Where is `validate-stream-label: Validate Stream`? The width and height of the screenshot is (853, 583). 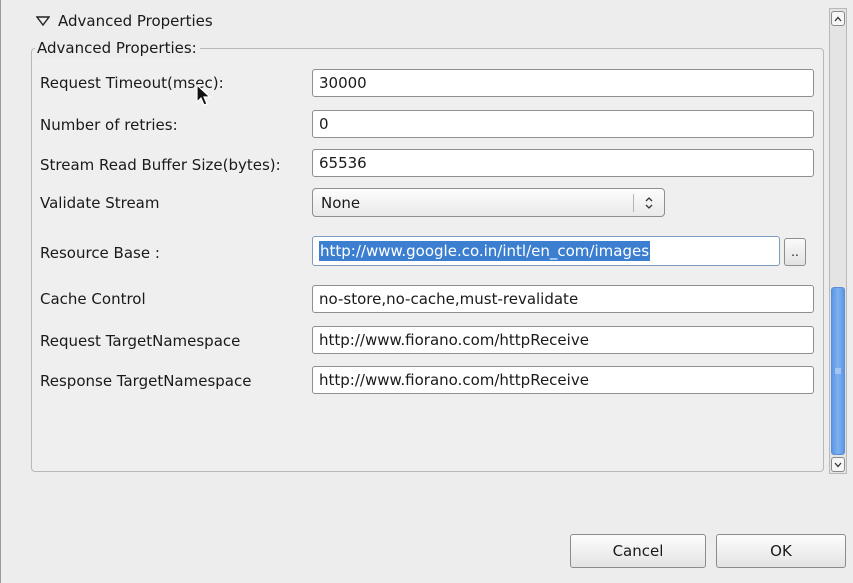
validate-stream-label: Validate Stream is located at coordinates (100, 203).